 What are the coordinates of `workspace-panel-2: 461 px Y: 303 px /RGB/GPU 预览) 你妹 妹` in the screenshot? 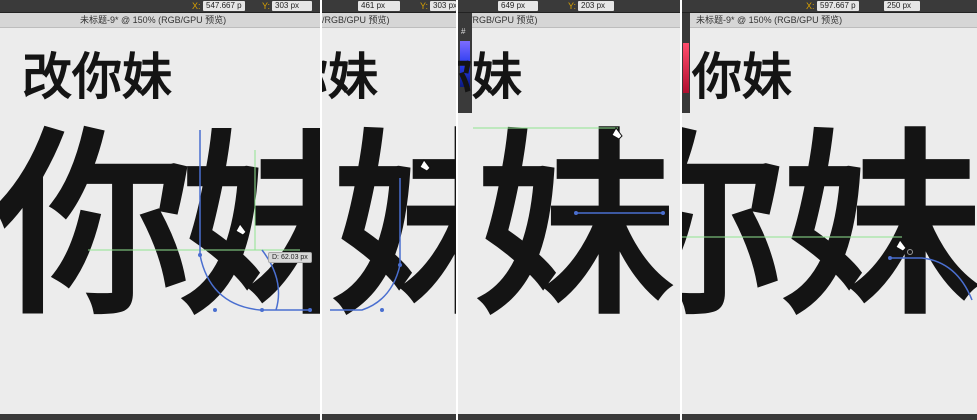 It's located at (389, 210).